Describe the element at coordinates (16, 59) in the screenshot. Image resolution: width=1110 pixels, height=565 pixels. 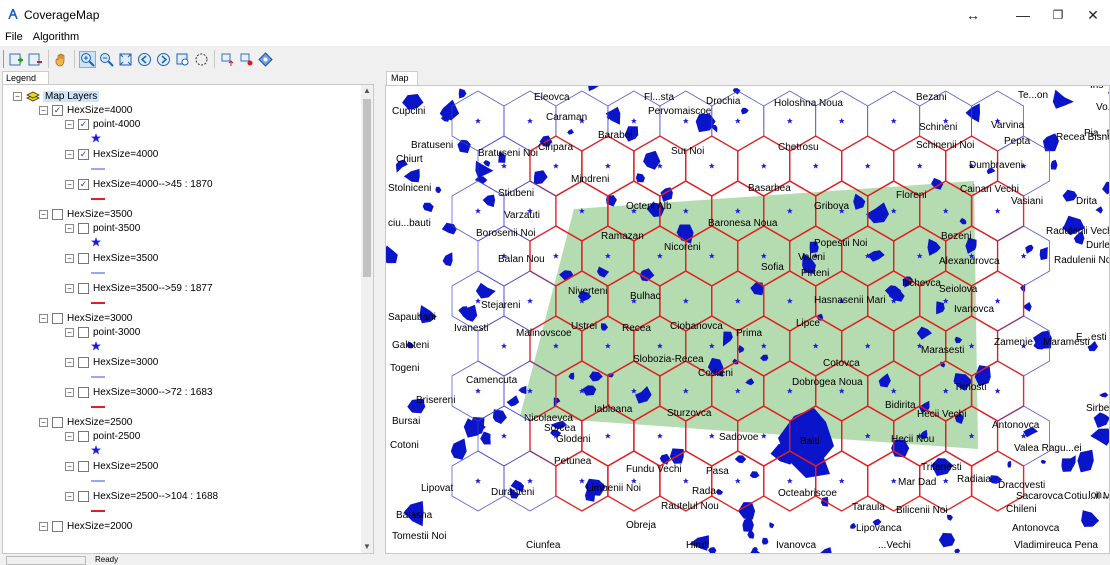
I see `add-layer-icon` at that location.